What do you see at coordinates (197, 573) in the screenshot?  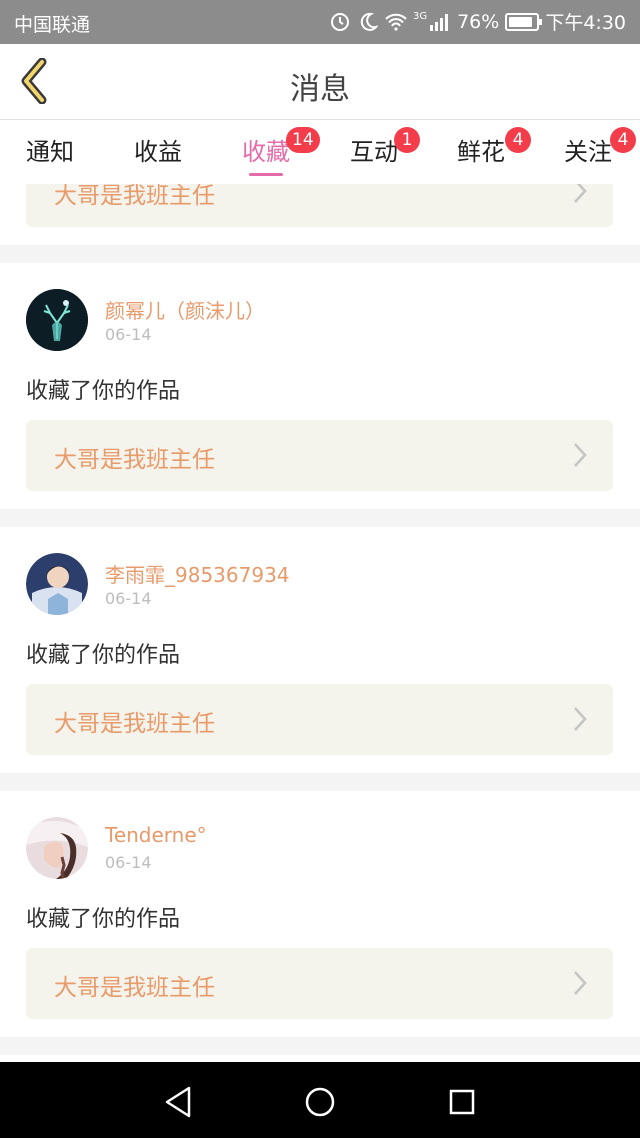 I see `username: 李雨霏_985367934` at bounding box center [197, 573].